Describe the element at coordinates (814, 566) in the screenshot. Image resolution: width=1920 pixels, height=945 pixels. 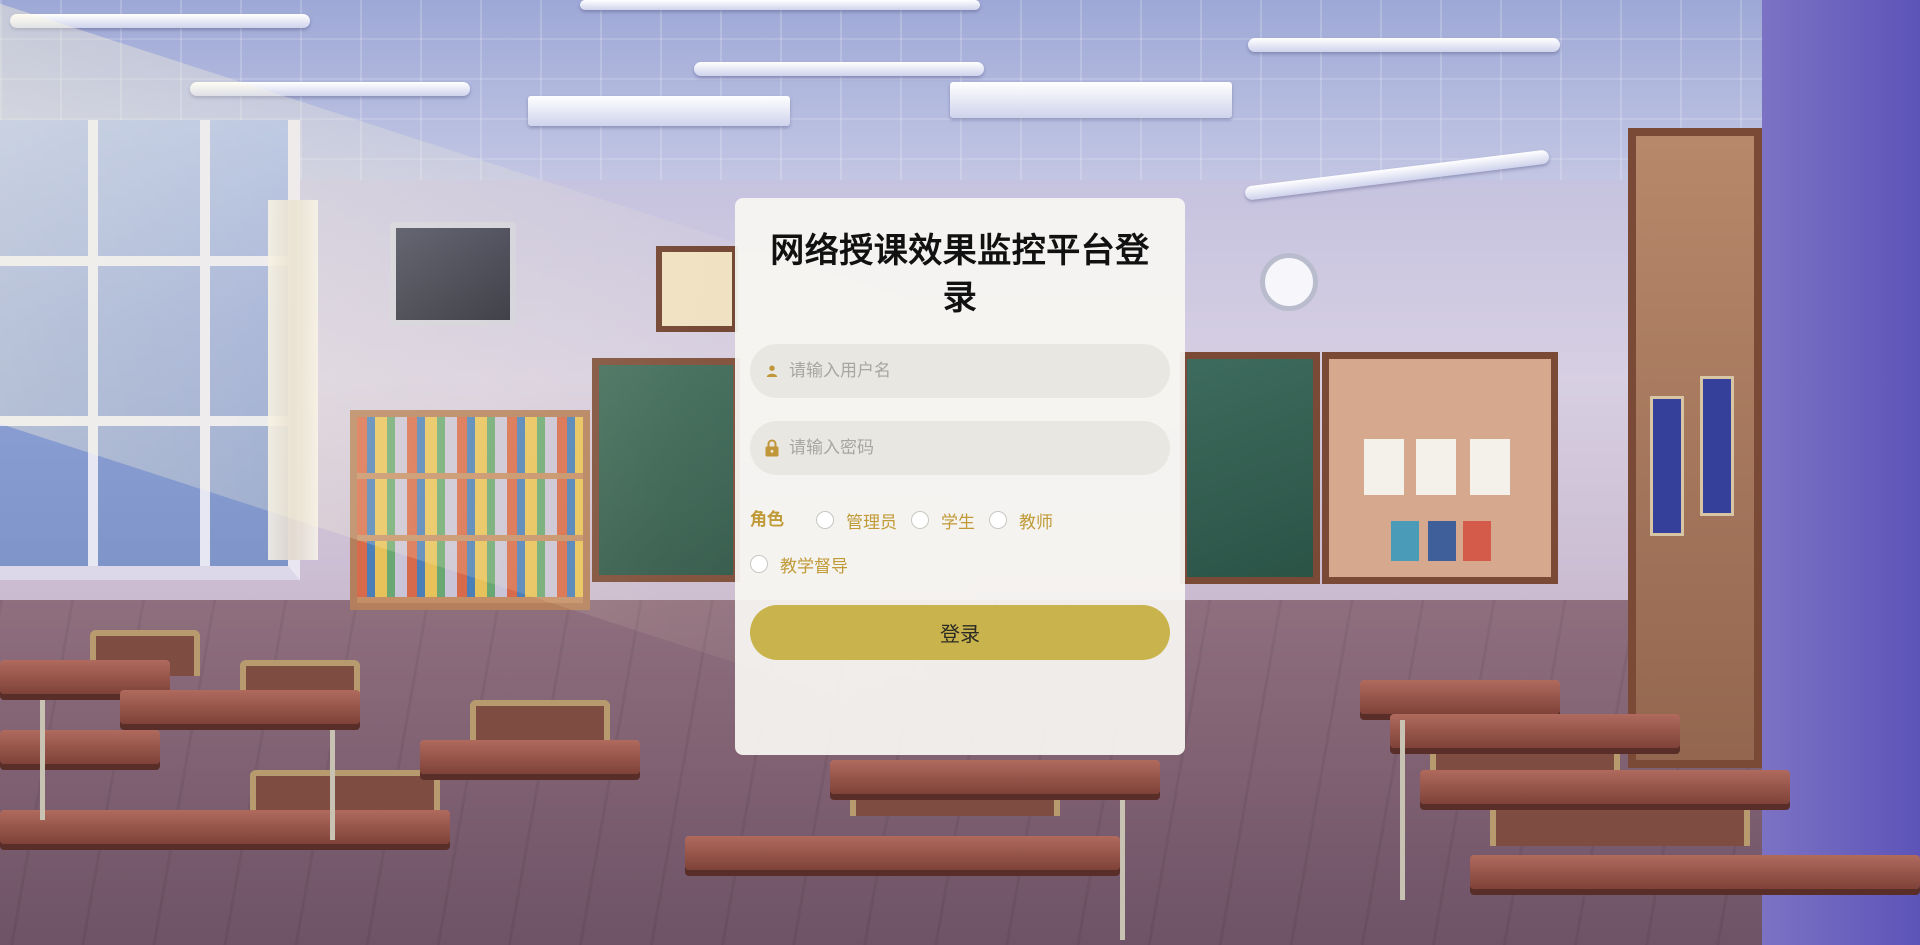
I see `role-option-label: 教学督导` at that location.